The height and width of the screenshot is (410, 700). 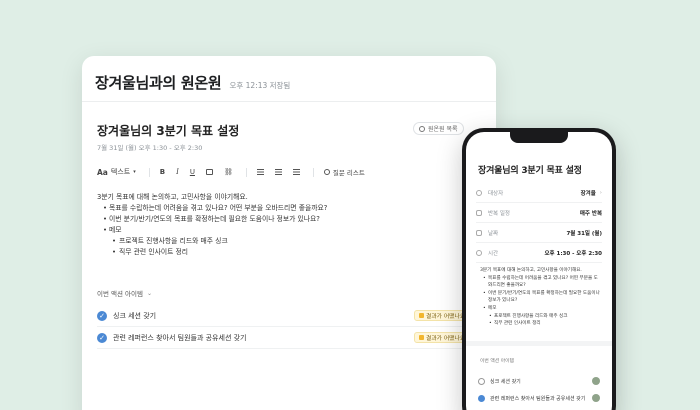 I want to click on question-list-button: 질문 리스트, so click(x=344, y=172).